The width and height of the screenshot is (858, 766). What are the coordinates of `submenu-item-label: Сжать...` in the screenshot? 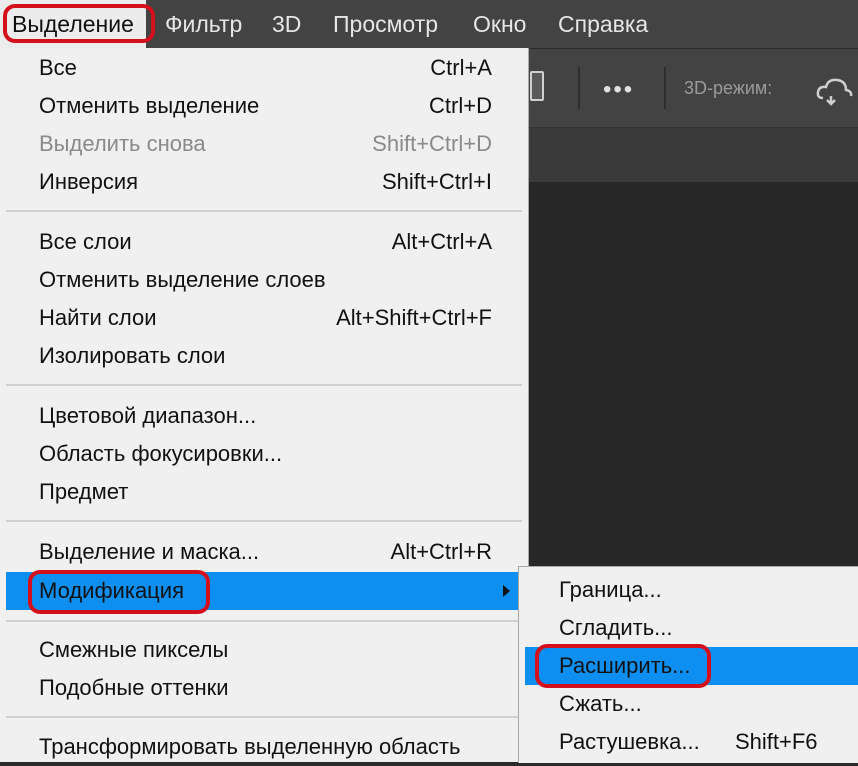 It's located at (600, 703).